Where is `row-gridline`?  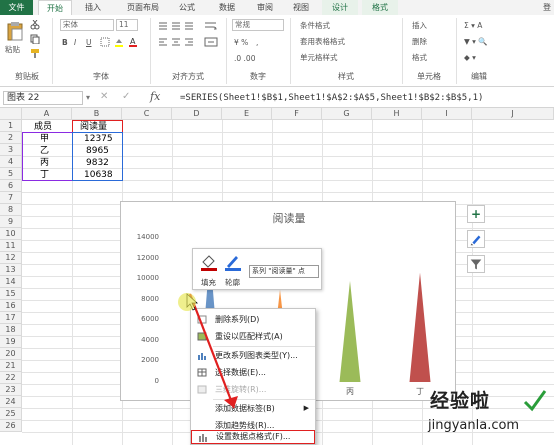 row-gridline is located at coordinates (288, 192).